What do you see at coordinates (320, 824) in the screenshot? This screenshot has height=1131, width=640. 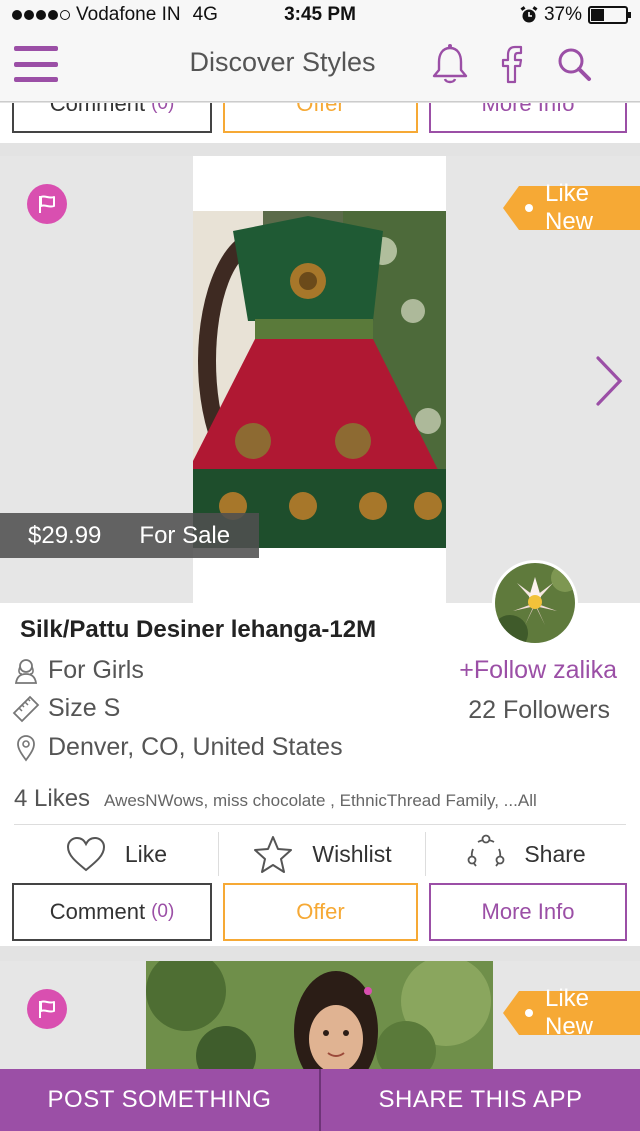 I see `divider` at bounding box center [320, 824].